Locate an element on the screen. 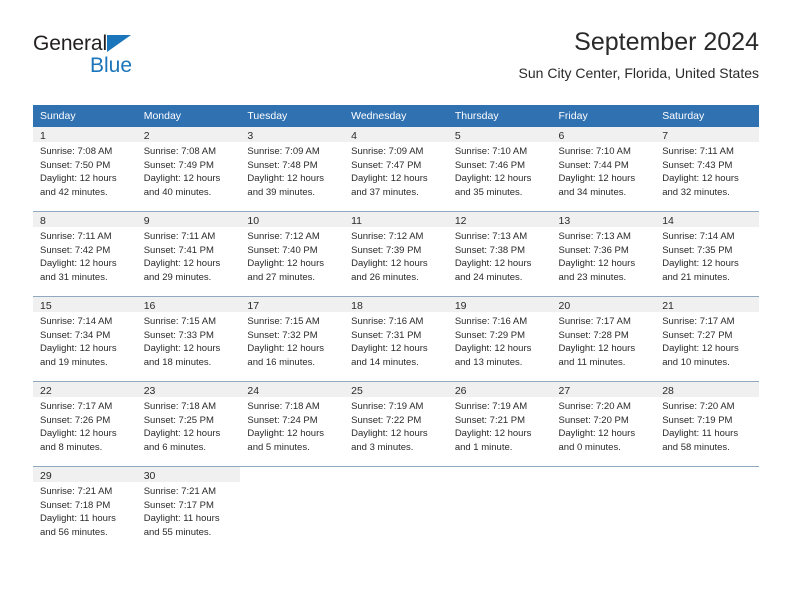 The width and height of the screenshot is (792, 612). daylight-text-line2: and 3 minutes. is located at coordinates (382, 447).